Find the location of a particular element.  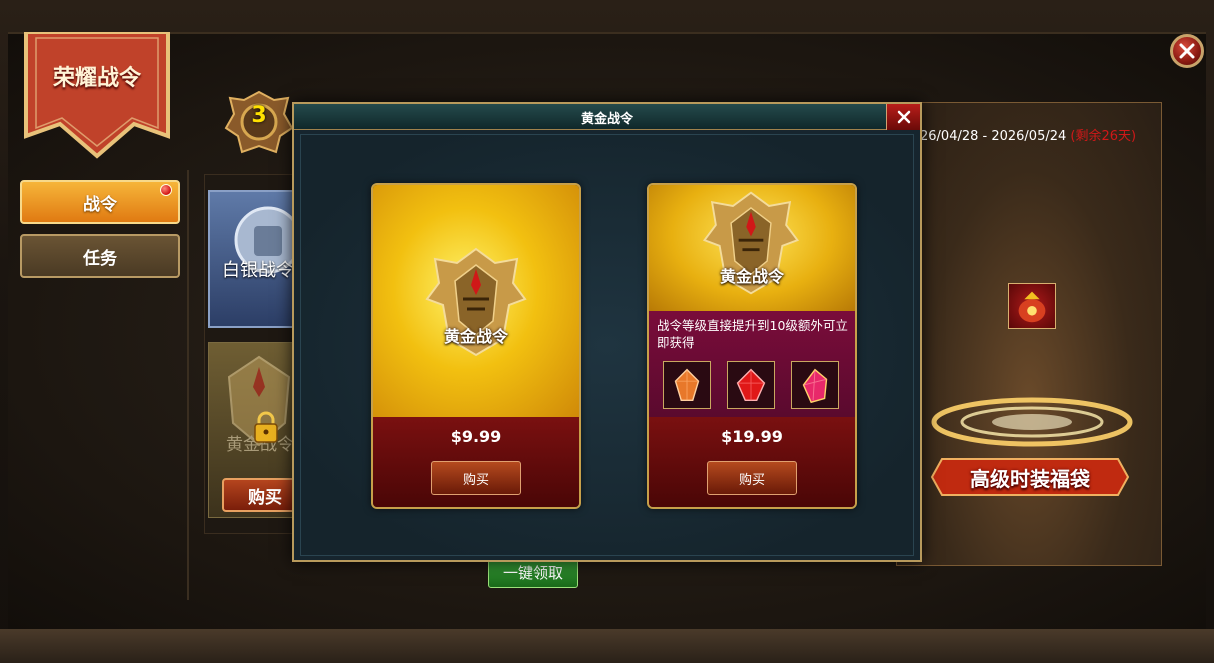

bottom-border is located at coordinates (607, 646).